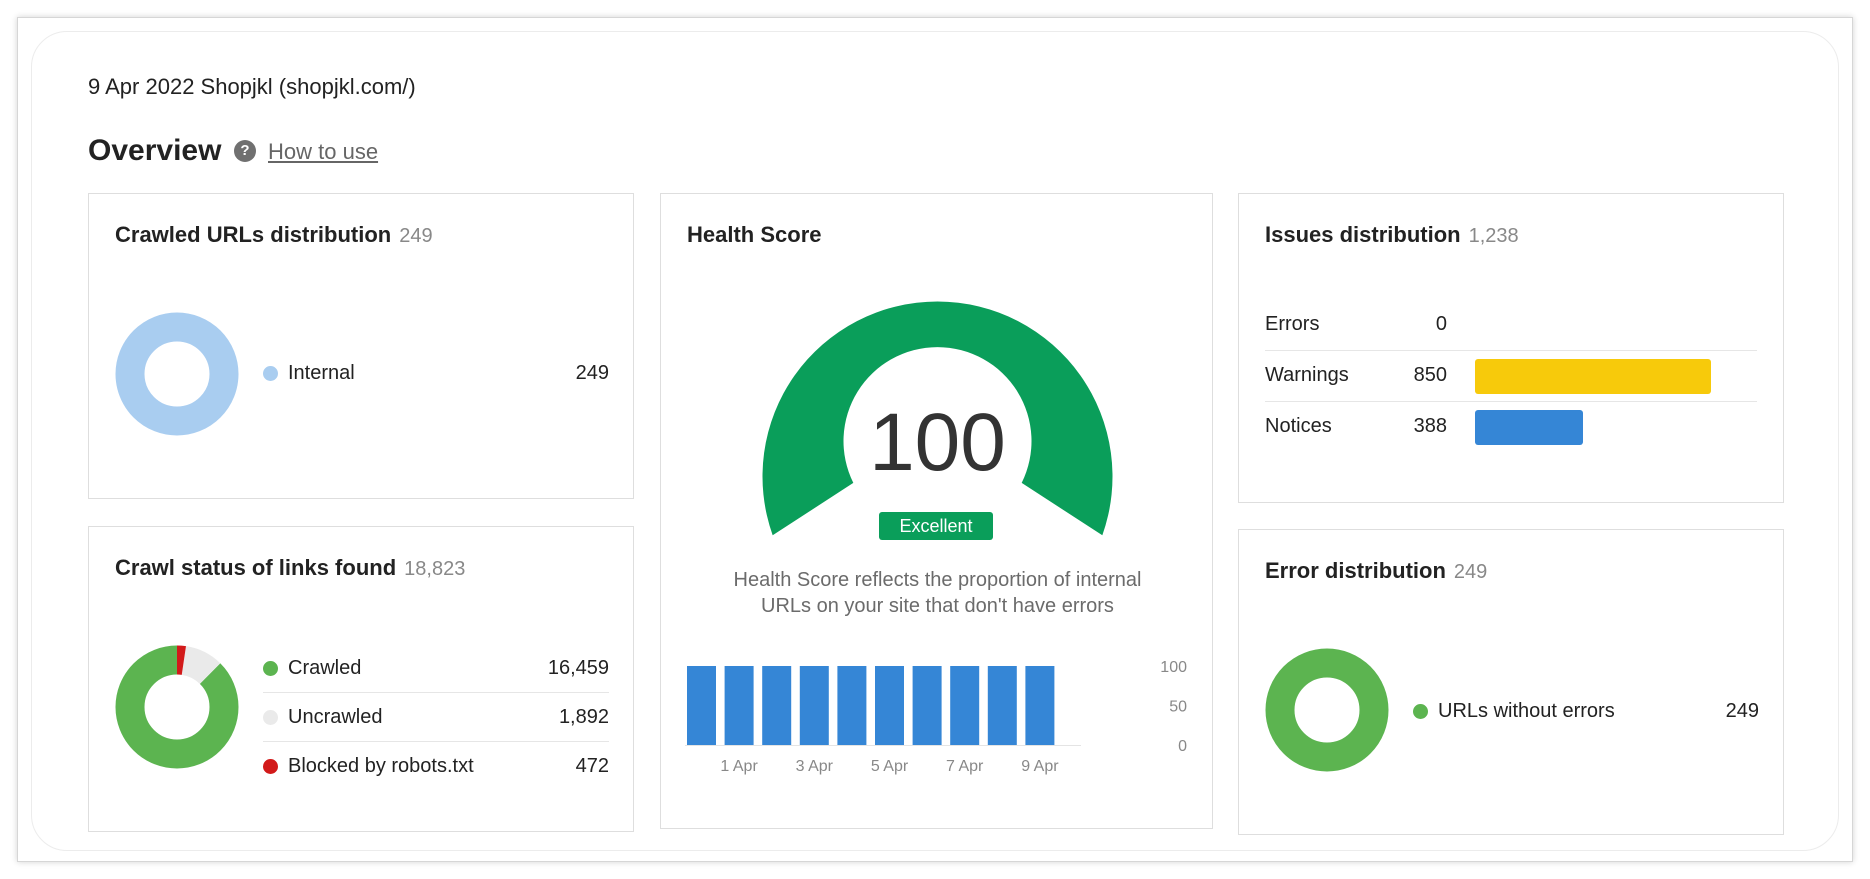  I want to click on y-tick-label: 100, so click(1173, 667).